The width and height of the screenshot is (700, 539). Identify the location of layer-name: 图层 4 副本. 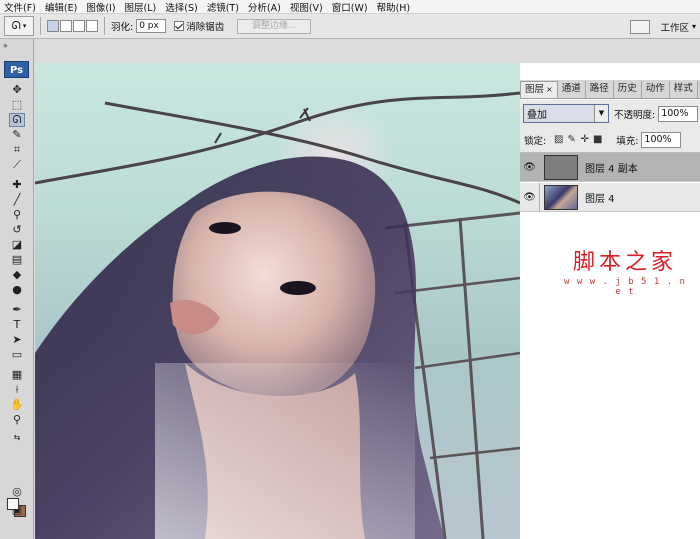
(611, 169).